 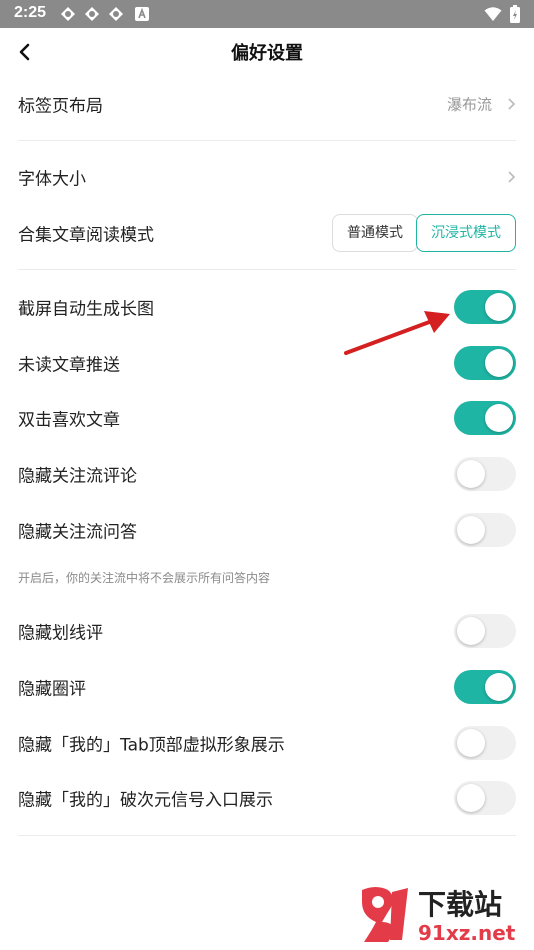 What do you see at coordinates (397, 333) in the screenshot?
I see `annotation-arrow-icon` at bounding box center [397, 333].